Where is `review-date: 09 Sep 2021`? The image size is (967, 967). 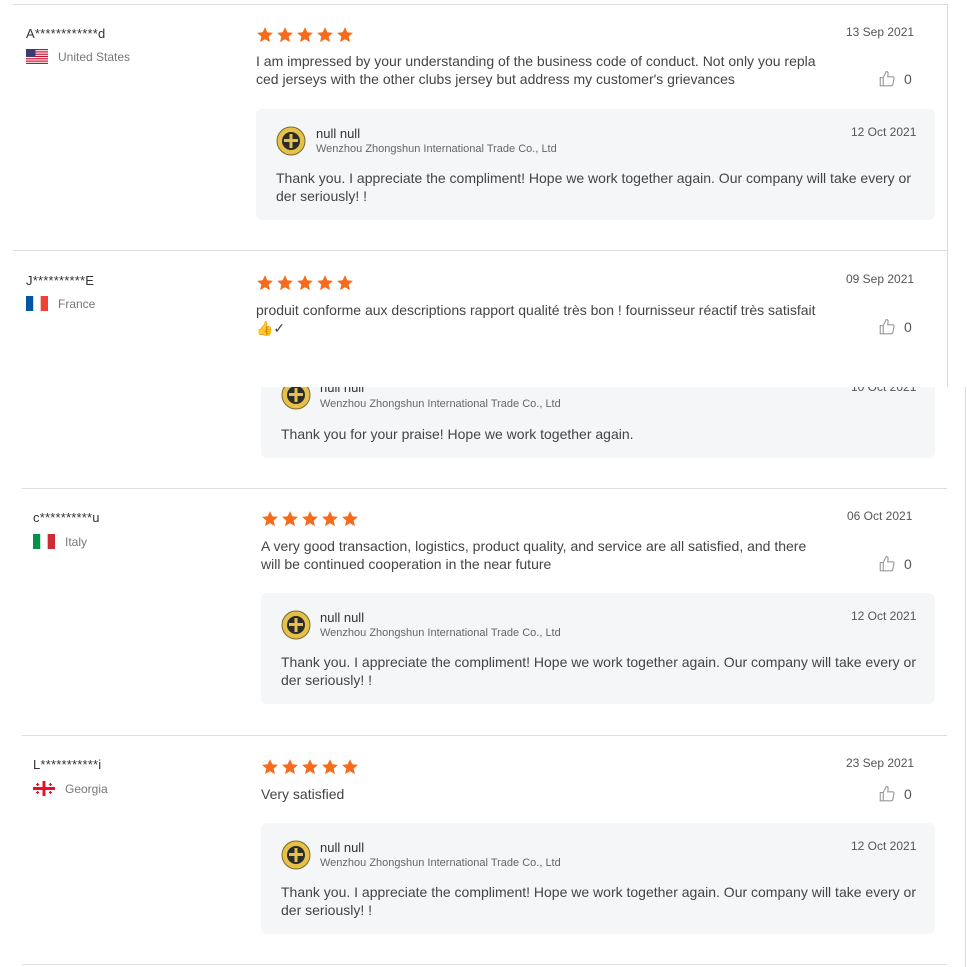 review-date: 09 Sep 2021 is located at coordinates (880, 279).